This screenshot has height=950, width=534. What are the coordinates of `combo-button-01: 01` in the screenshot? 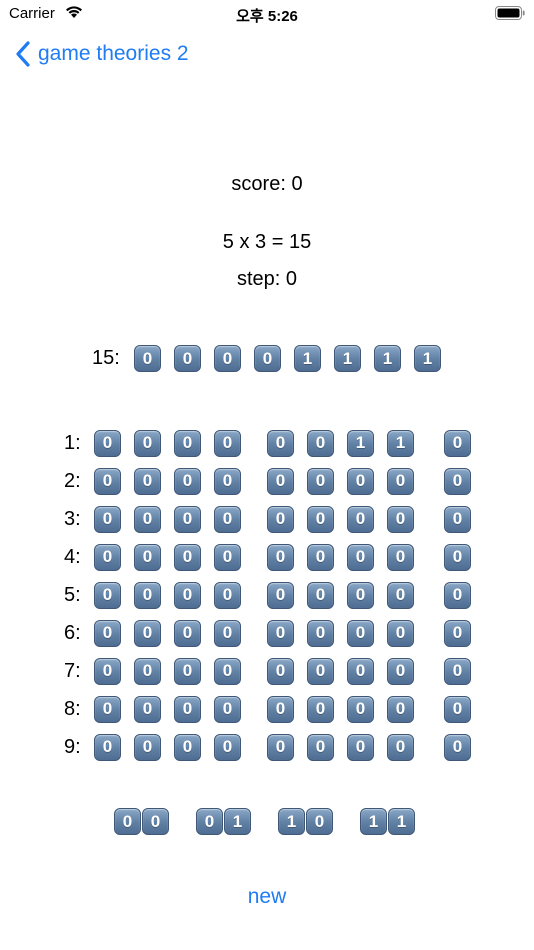 It's located at (224, 821).